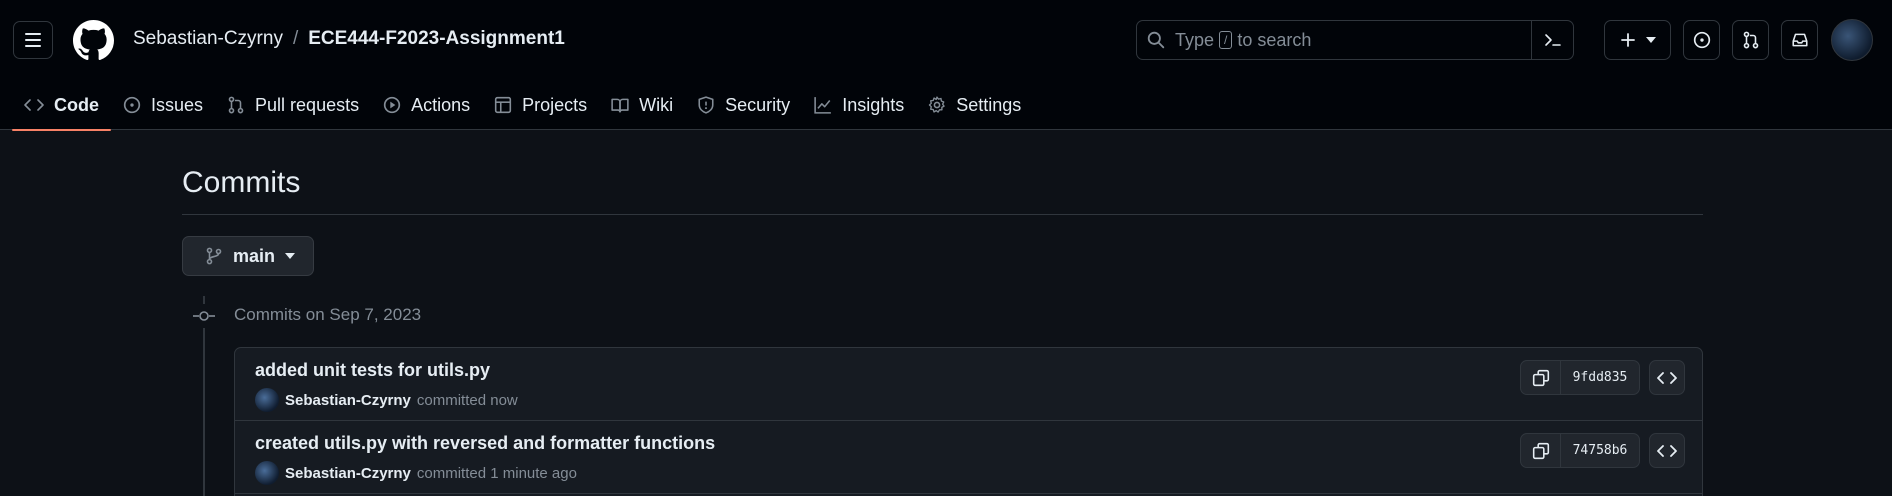  I want to click on tab-label: Insights, so click(873, 104).